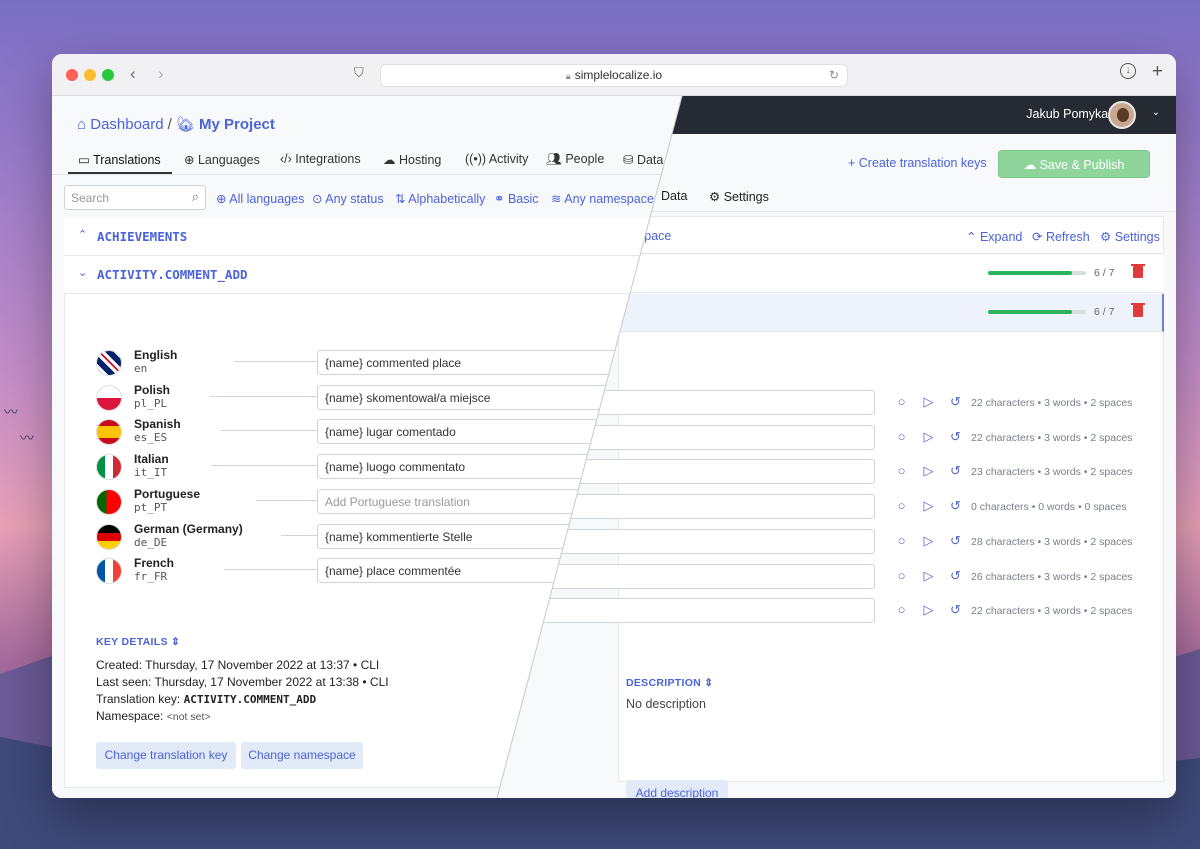  Describe the element at coordinates (260, 198) in the screenshot. I see `filter-languages: ⊕ All languages` at that location.